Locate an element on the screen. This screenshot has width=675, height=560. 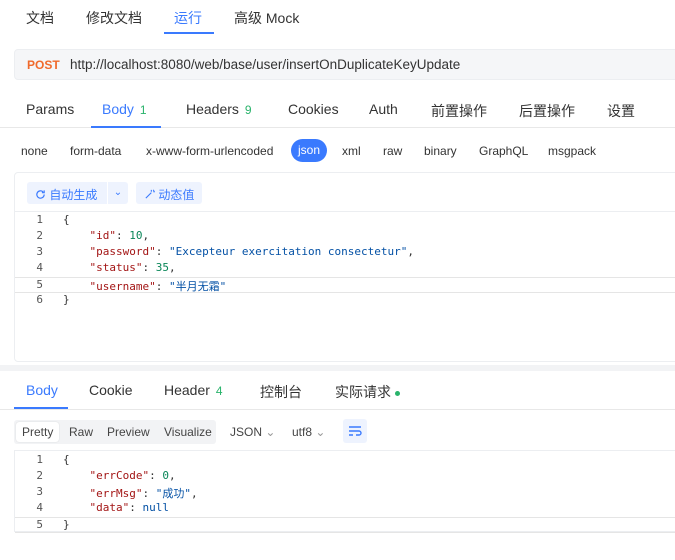
response-tab-indicator is located at coordinates (41, 408).